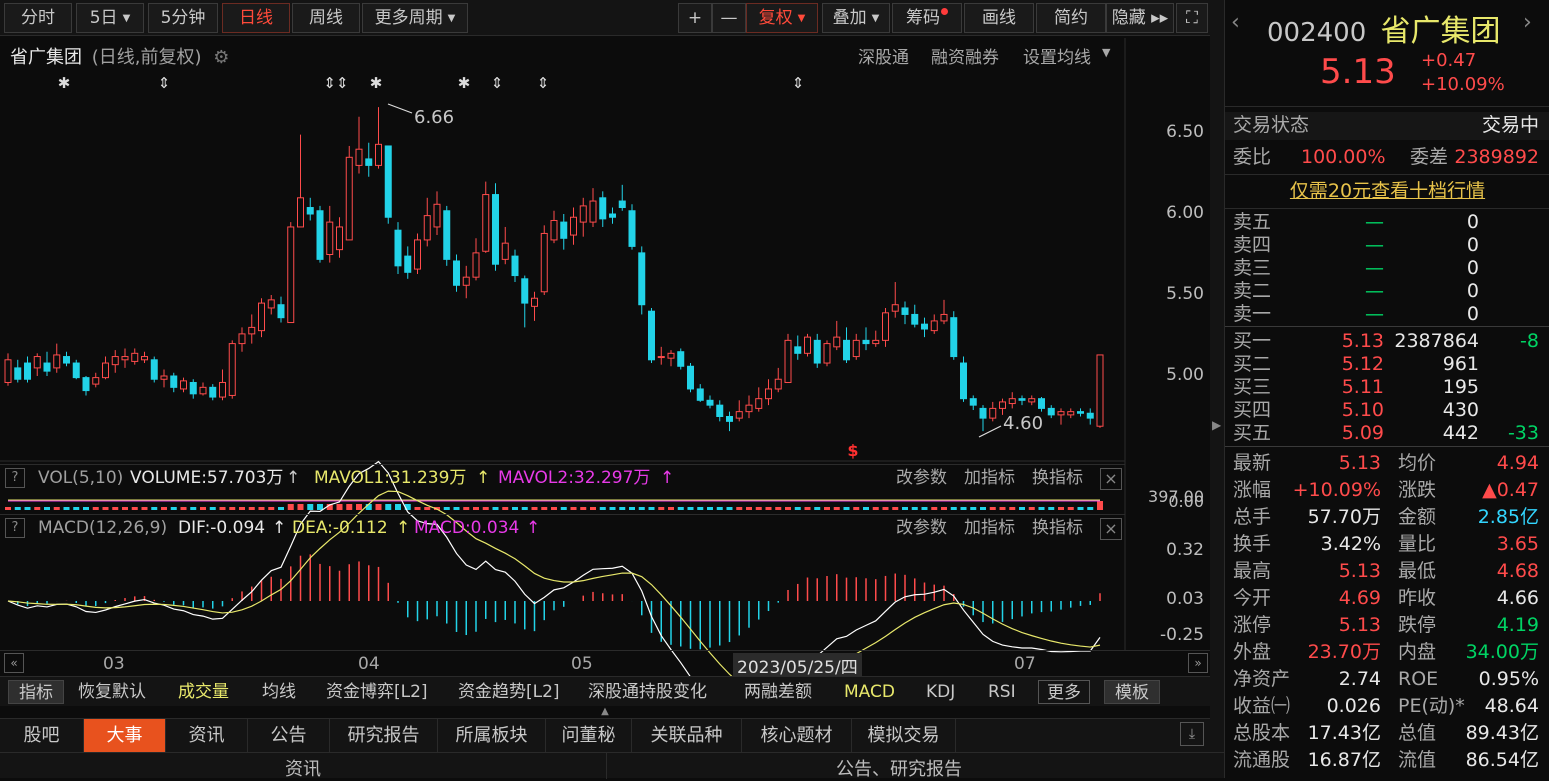  What do you see at coordinates (377, 692) in the screenshot?
I see `indicator-4: 资金博弈[L2]` at bounding box center [377, 692].